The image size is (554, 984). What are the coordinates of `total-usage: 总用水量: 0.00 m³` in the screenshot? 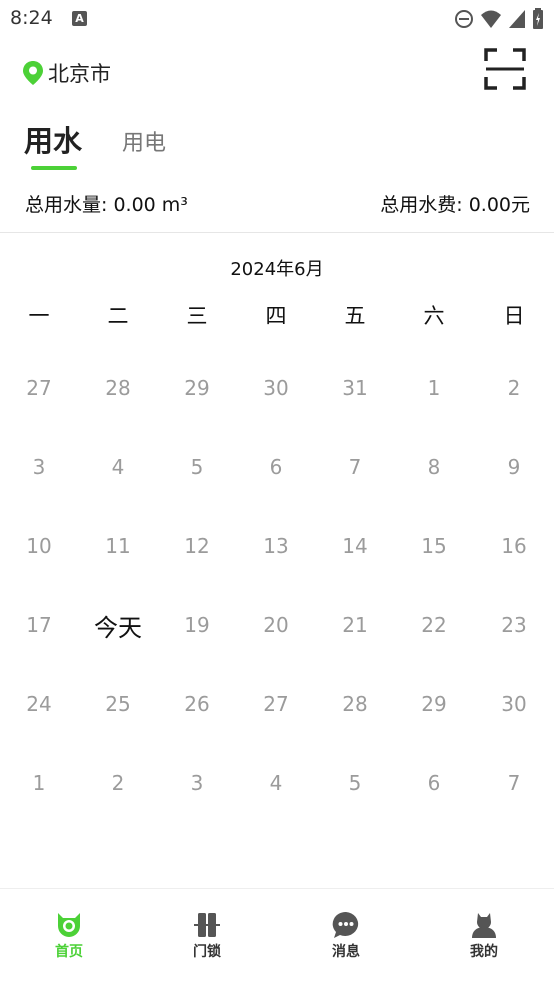 It's located at (106, 205).